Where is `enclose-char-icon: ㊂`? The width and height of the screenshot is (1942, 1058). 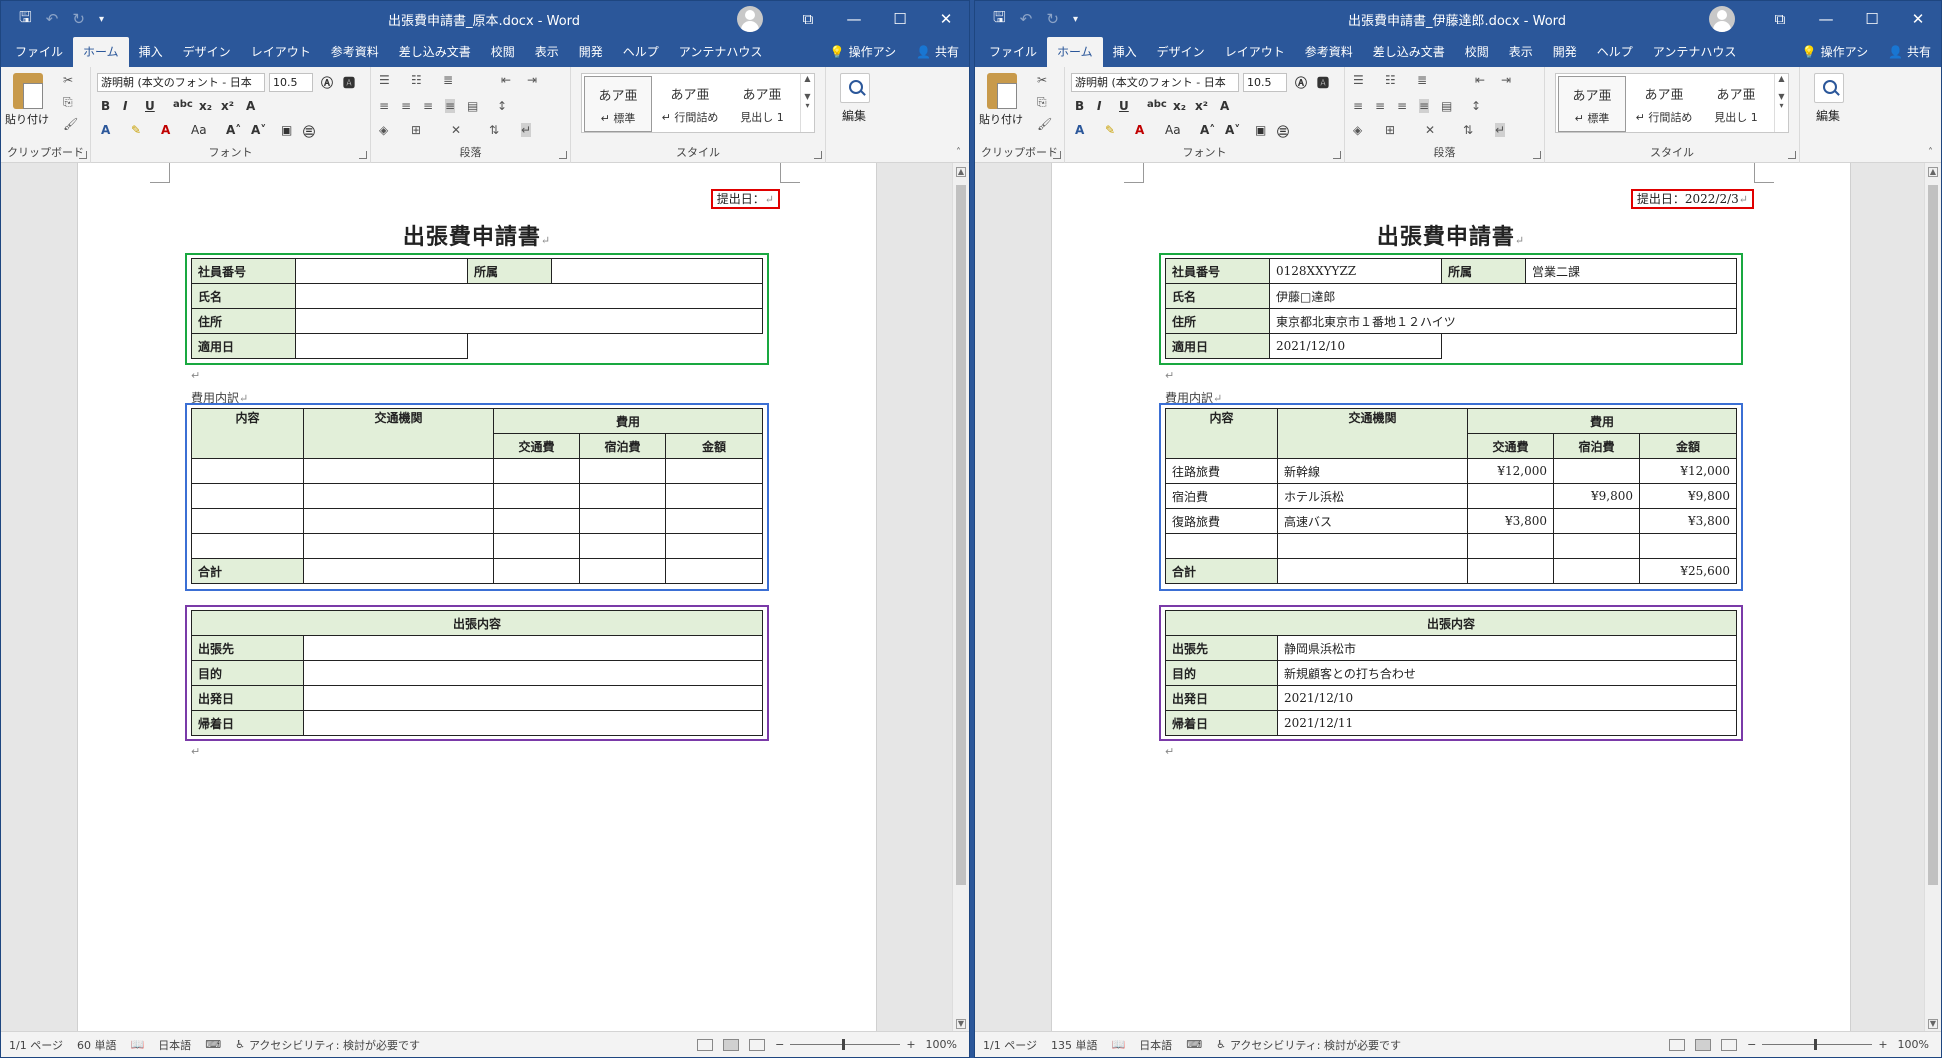
enclose-char-icon: ㊂ is located at coordinates (309, 131).